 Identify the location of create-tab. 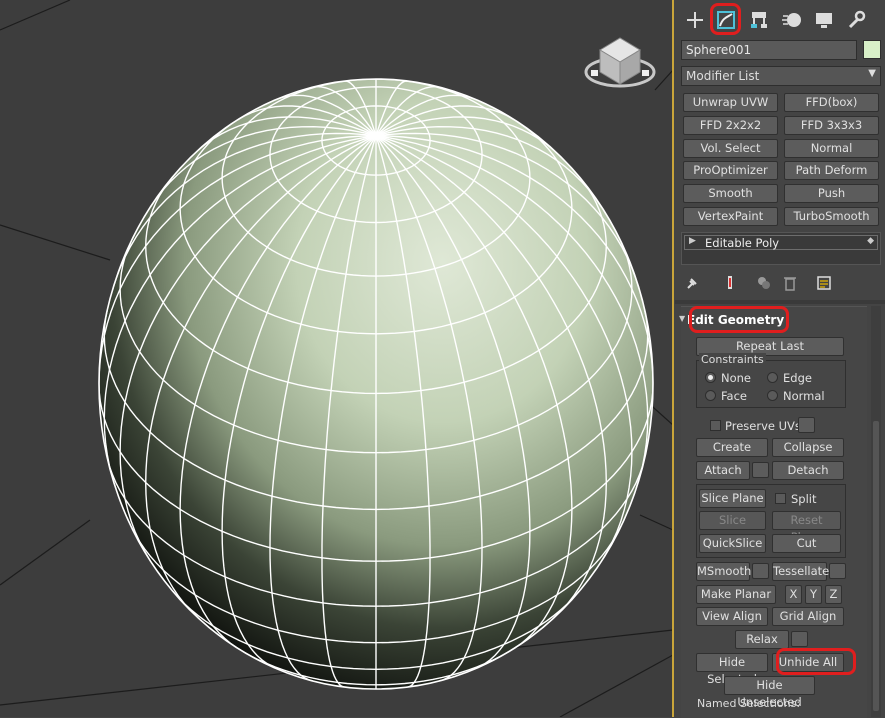
(695, 20).